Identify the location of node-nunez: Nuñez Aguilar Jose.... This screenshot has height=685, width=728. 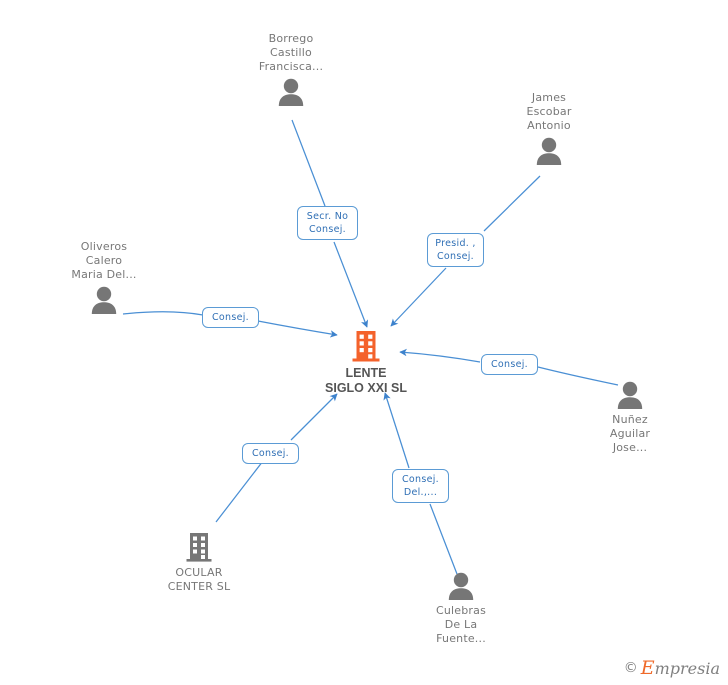
(630, 418).